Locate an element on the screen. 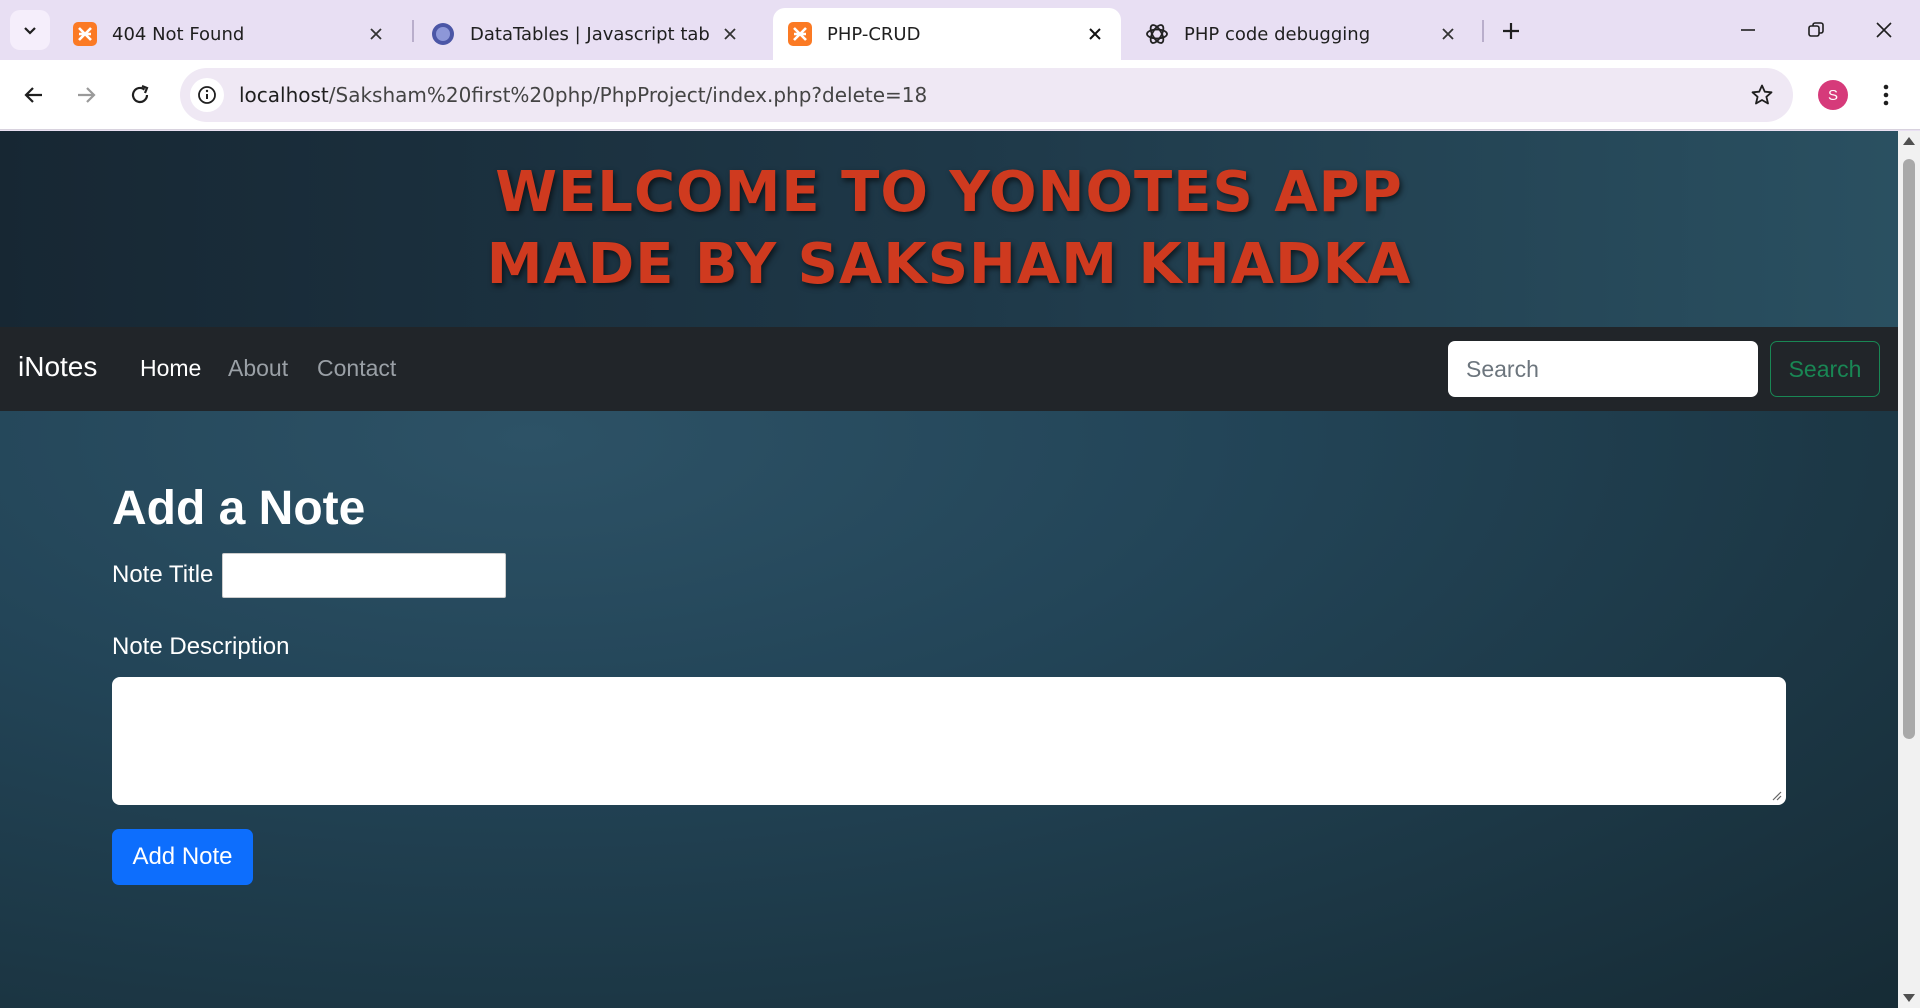 The width and height of the screenshot is (1920, 1008). chatgpt-icon is located at coordinates (1157, 34).